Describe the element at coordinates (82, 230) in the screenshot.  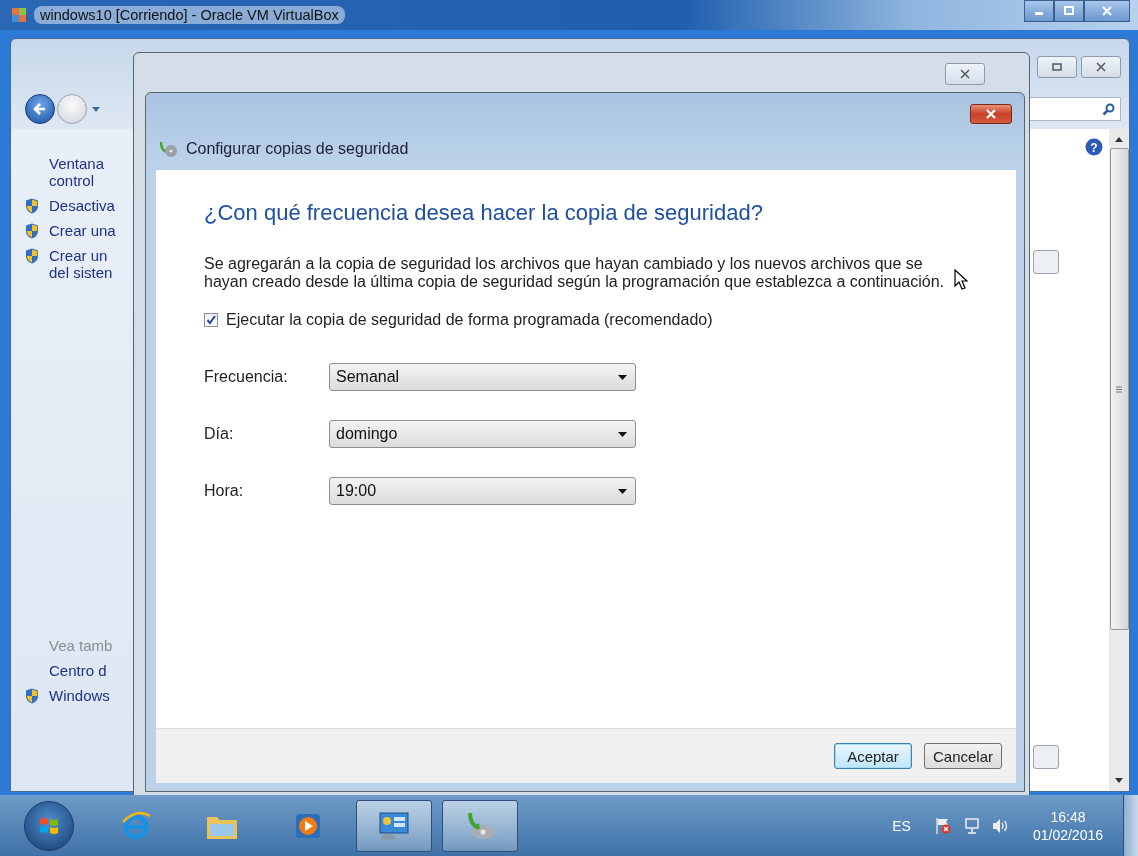
I see `sidebar-link: Crear una` at that location.